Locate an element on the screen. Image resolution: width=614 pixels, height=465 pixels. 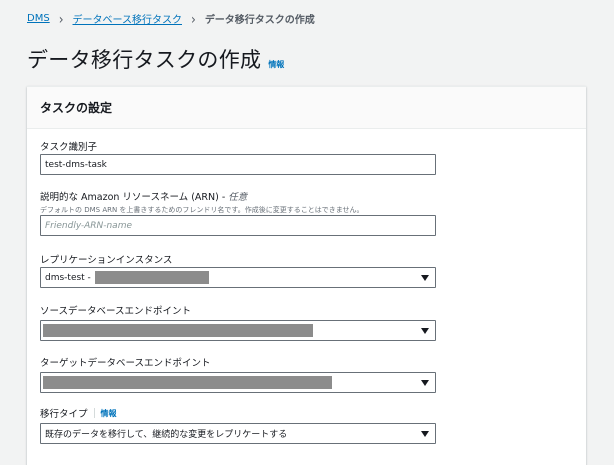
page-title: データ移行タスクの作成 is located at coordinates (144, 60).